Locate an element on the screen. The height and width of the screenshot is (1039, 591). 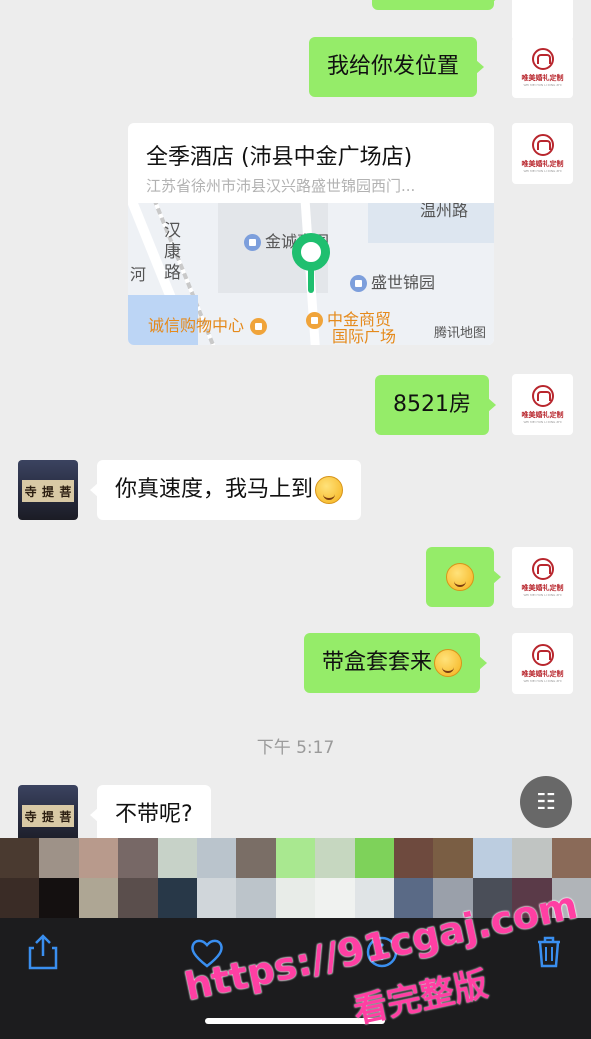
message-text: 不带呢? is located at coordinates (154, 814).